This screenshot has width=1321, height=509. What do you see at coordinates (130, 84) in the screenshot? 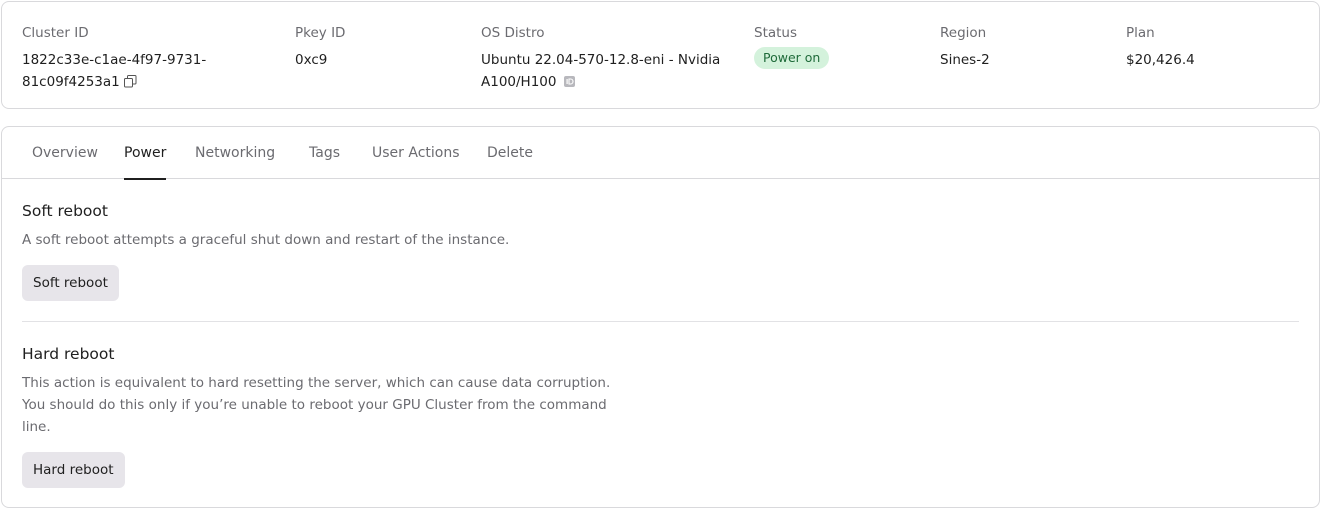
I see `copy-icon` at bounding box center [130, 84].